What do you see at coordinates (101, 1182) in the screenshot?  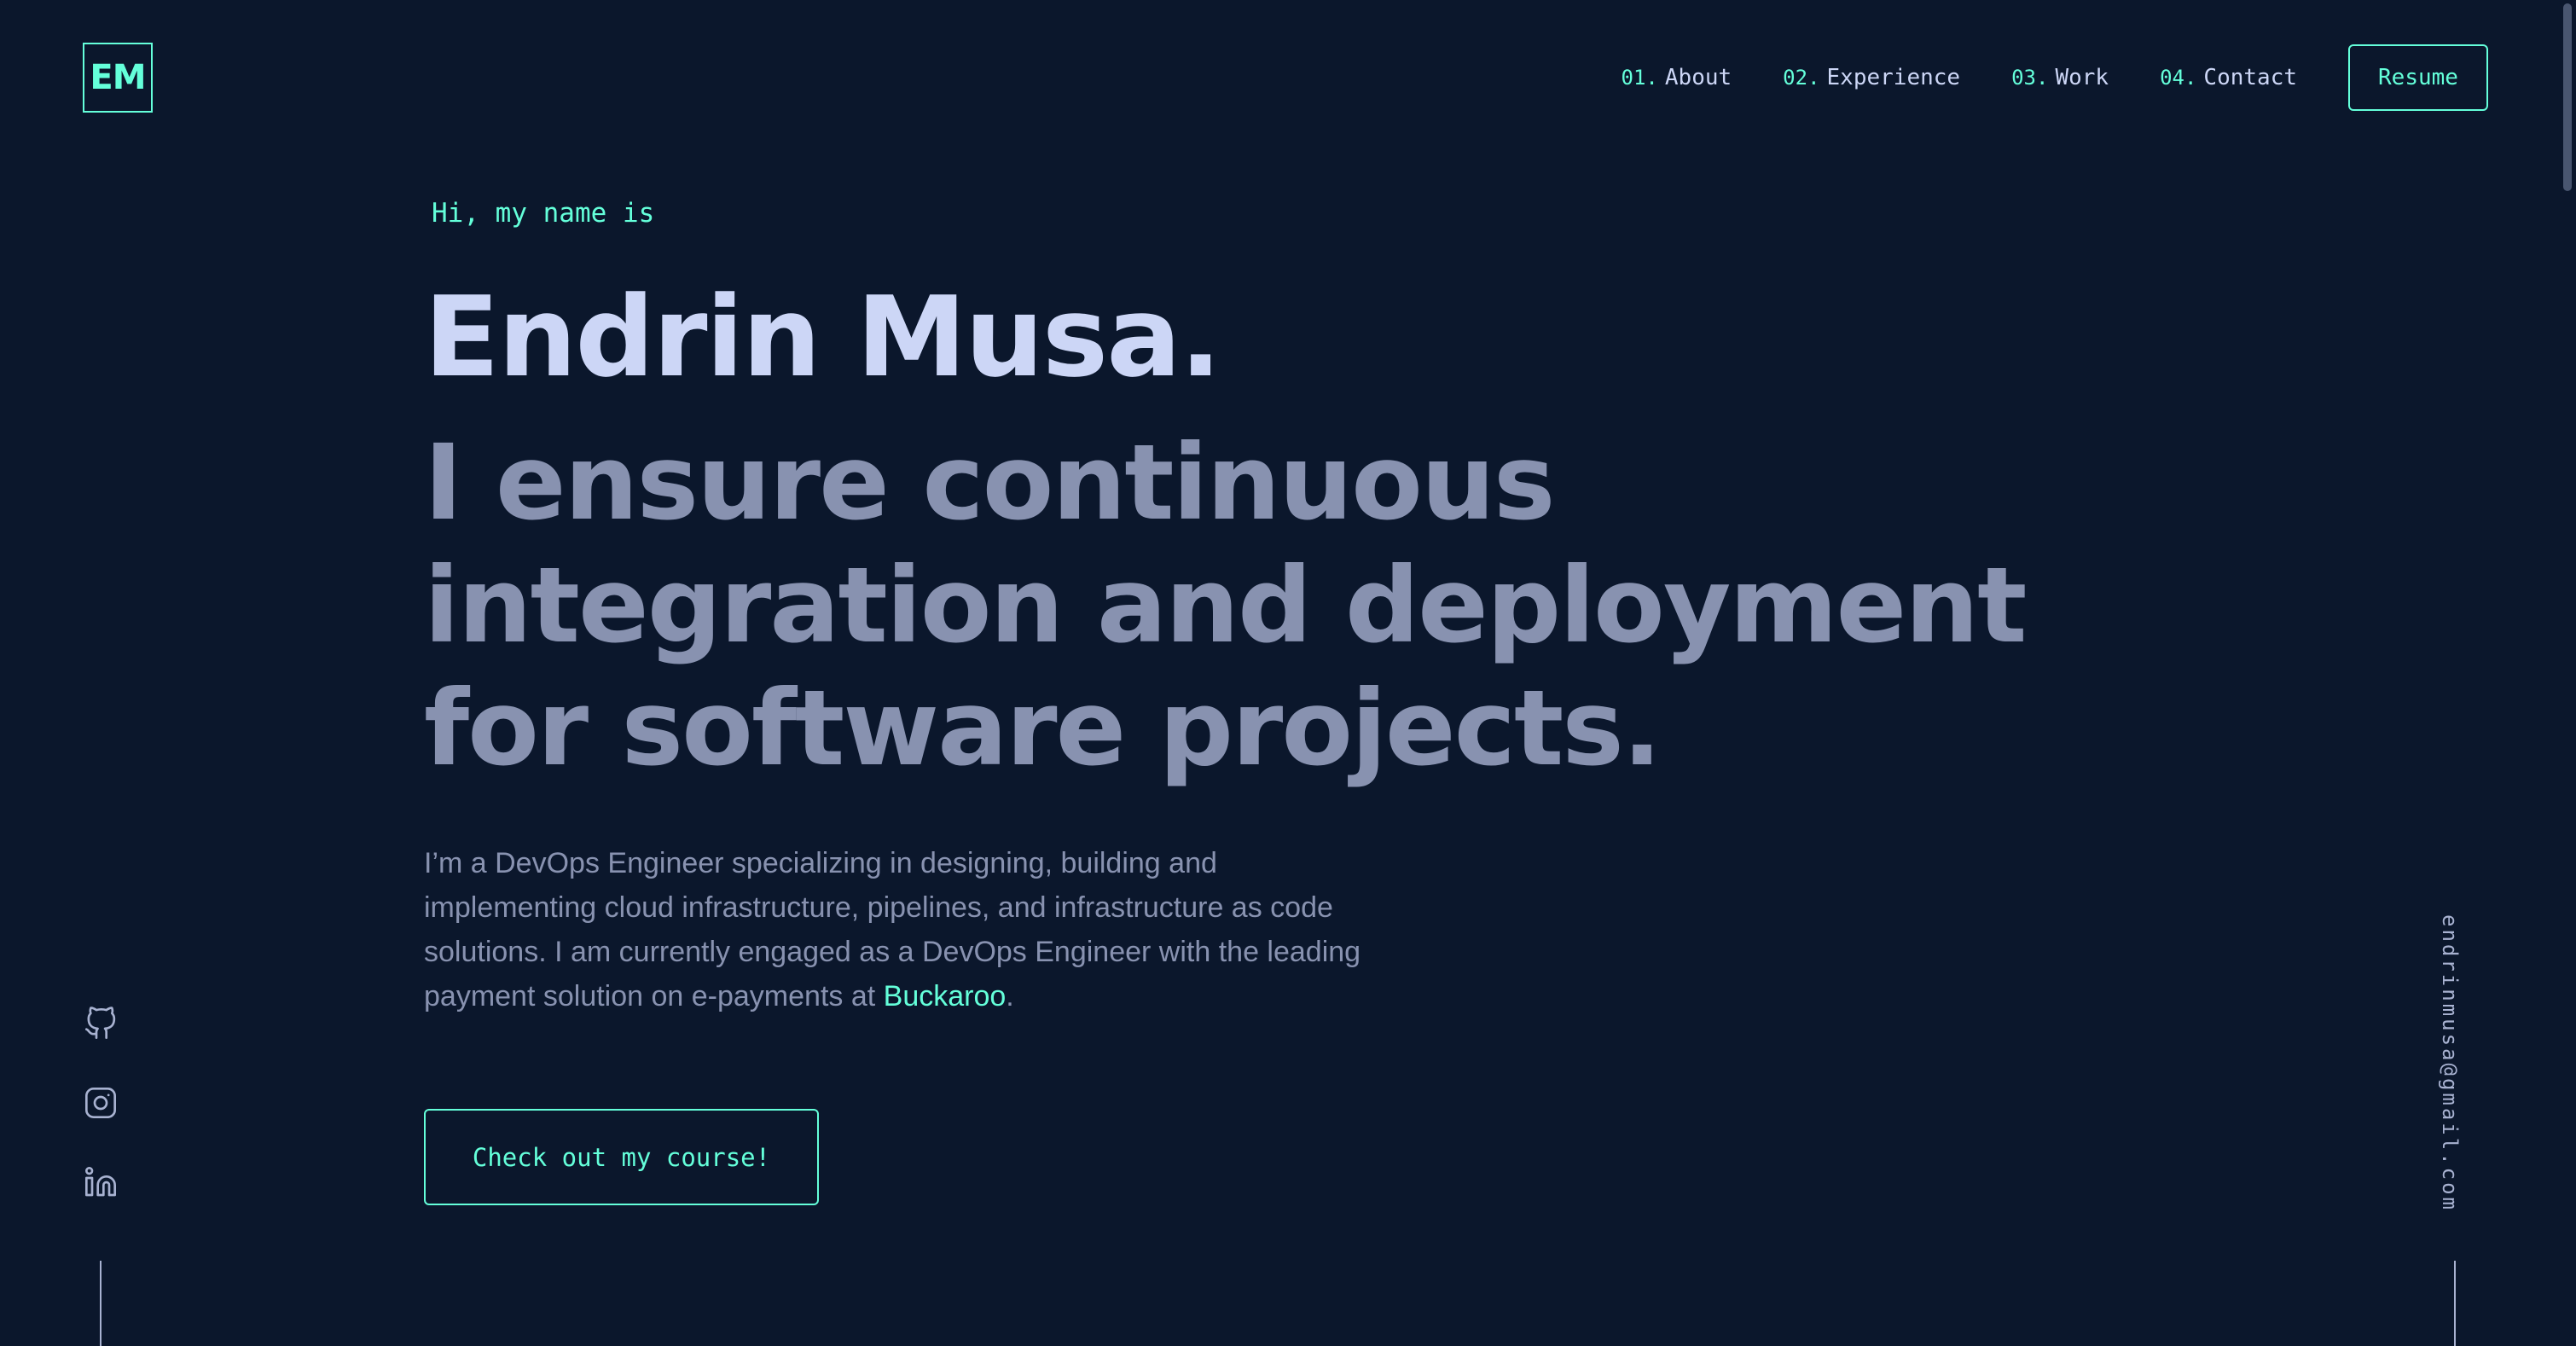 I see `linkedin-icon` at bounding box center [101, 1182].